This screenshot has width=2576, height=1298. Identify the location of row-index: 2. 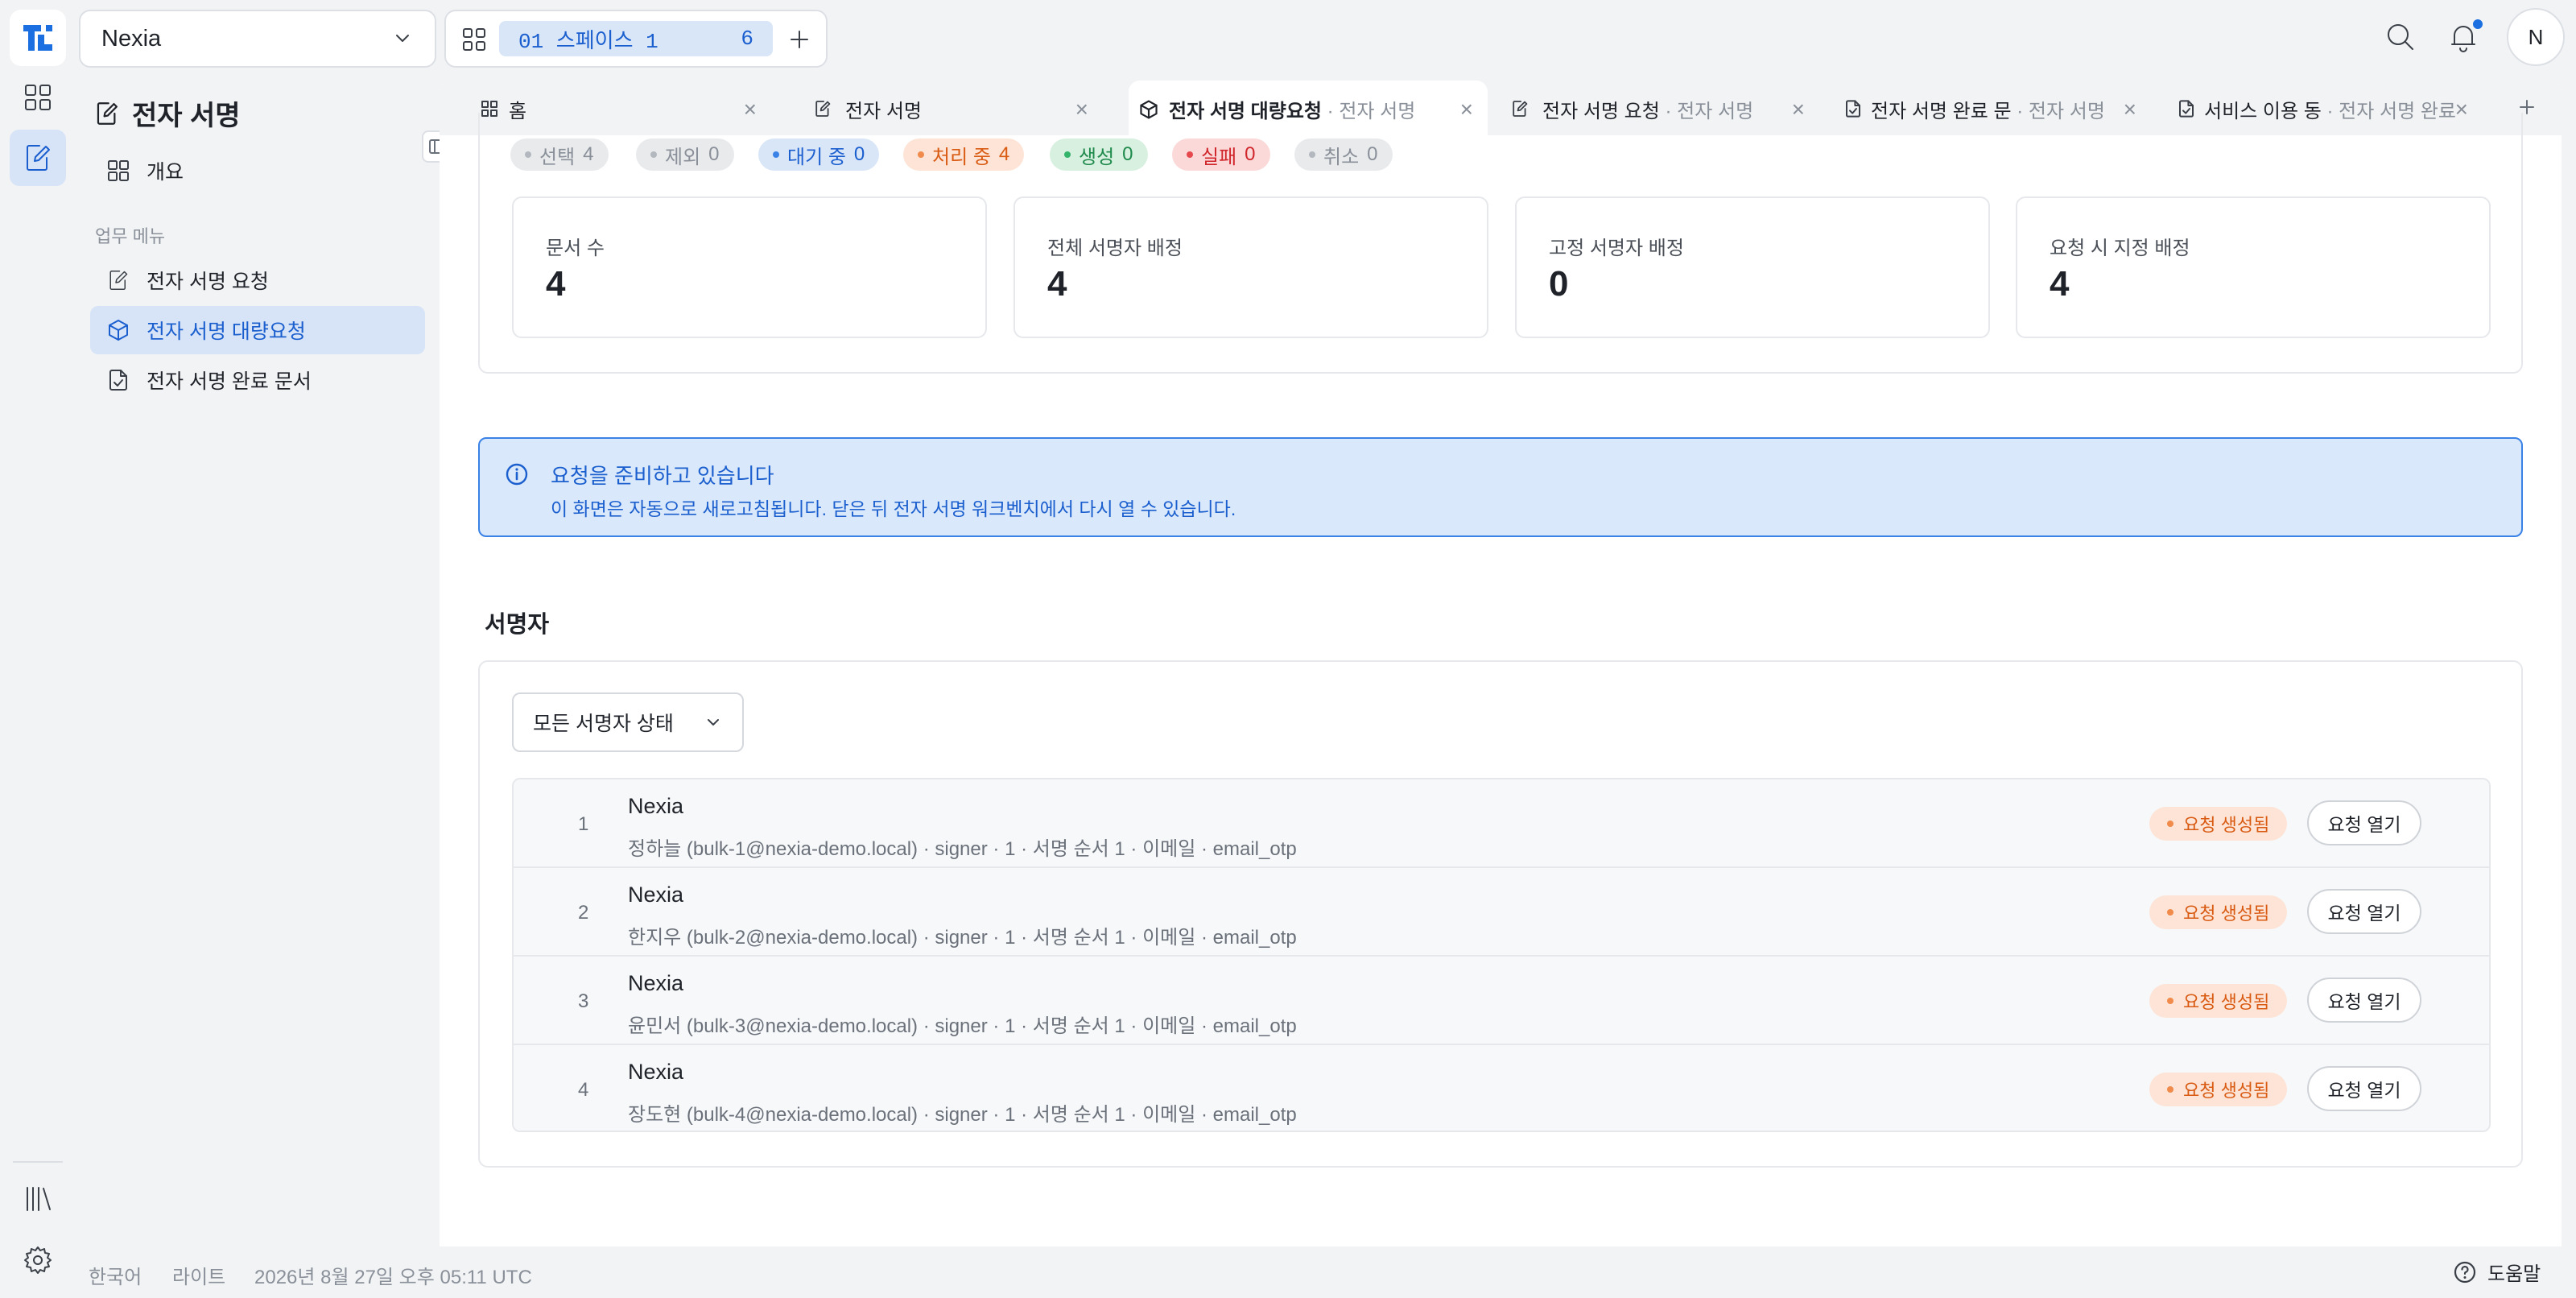
(583, 913).